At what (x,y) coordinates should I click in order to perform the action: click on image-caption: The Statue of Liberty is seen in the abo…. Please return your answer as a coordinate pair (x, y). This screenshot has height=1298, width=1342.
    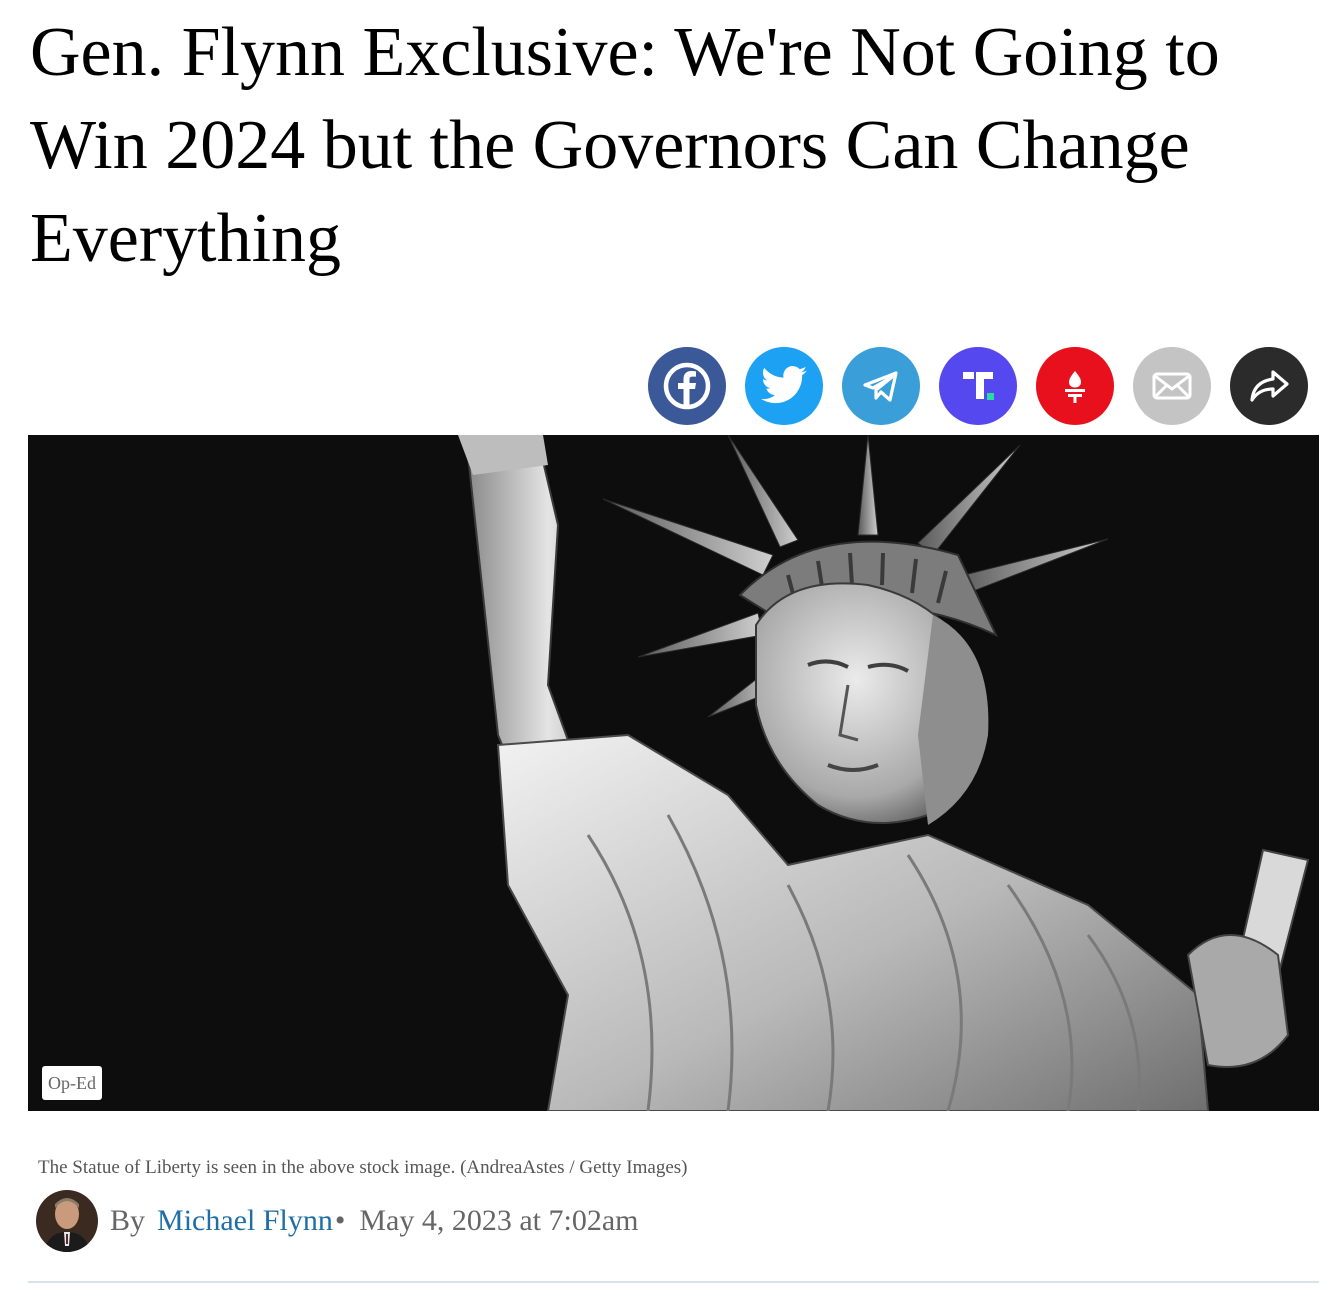
    Looking at the image, I should click on (363, 1167).